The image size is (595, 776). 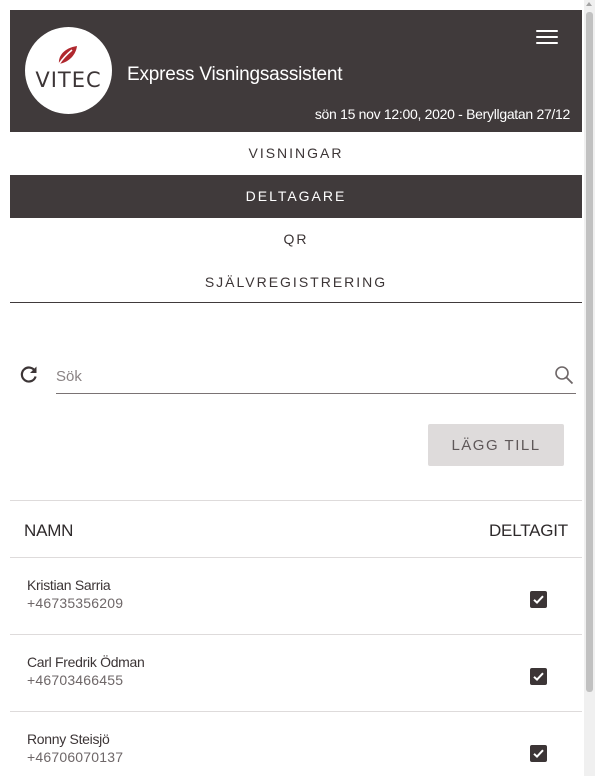 What do you see at coordinates (547, 38) in the screenshot?
I see `hamburger-menu-icon` at bounding box center [547, 38].